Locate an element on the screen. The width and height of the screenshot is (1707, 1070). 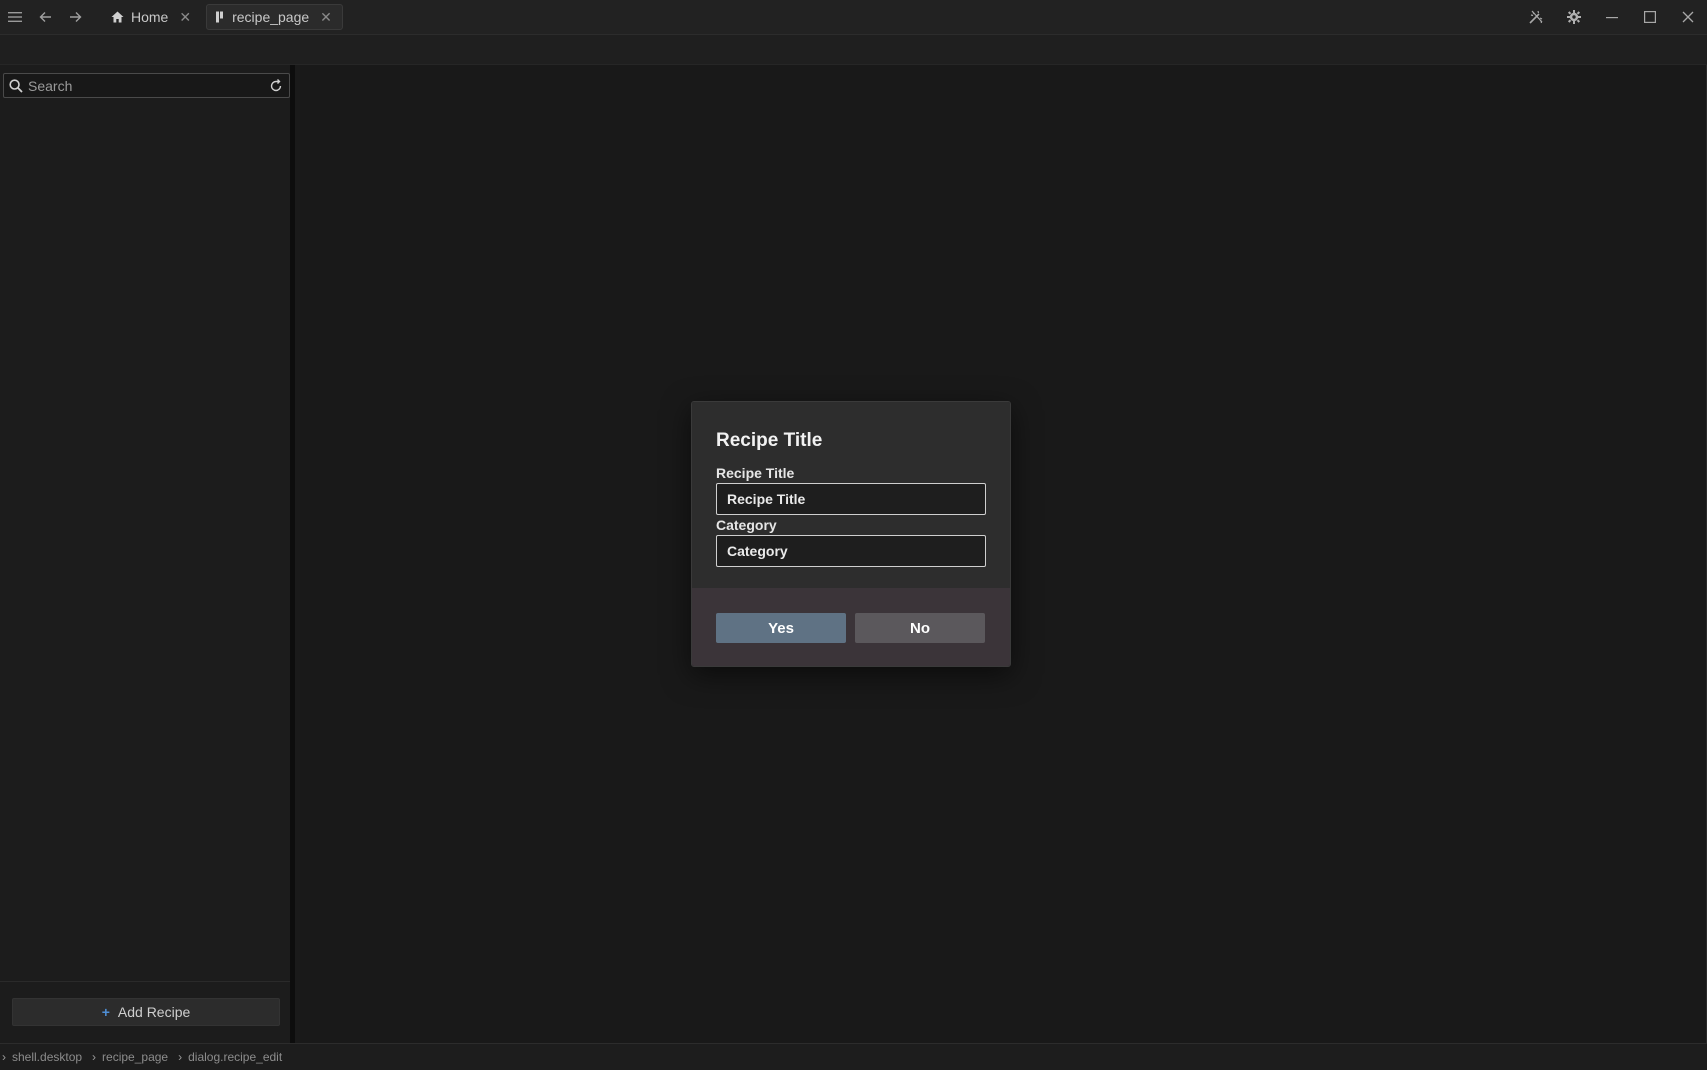
toolbar-strip is located at coordinates (853, 50).